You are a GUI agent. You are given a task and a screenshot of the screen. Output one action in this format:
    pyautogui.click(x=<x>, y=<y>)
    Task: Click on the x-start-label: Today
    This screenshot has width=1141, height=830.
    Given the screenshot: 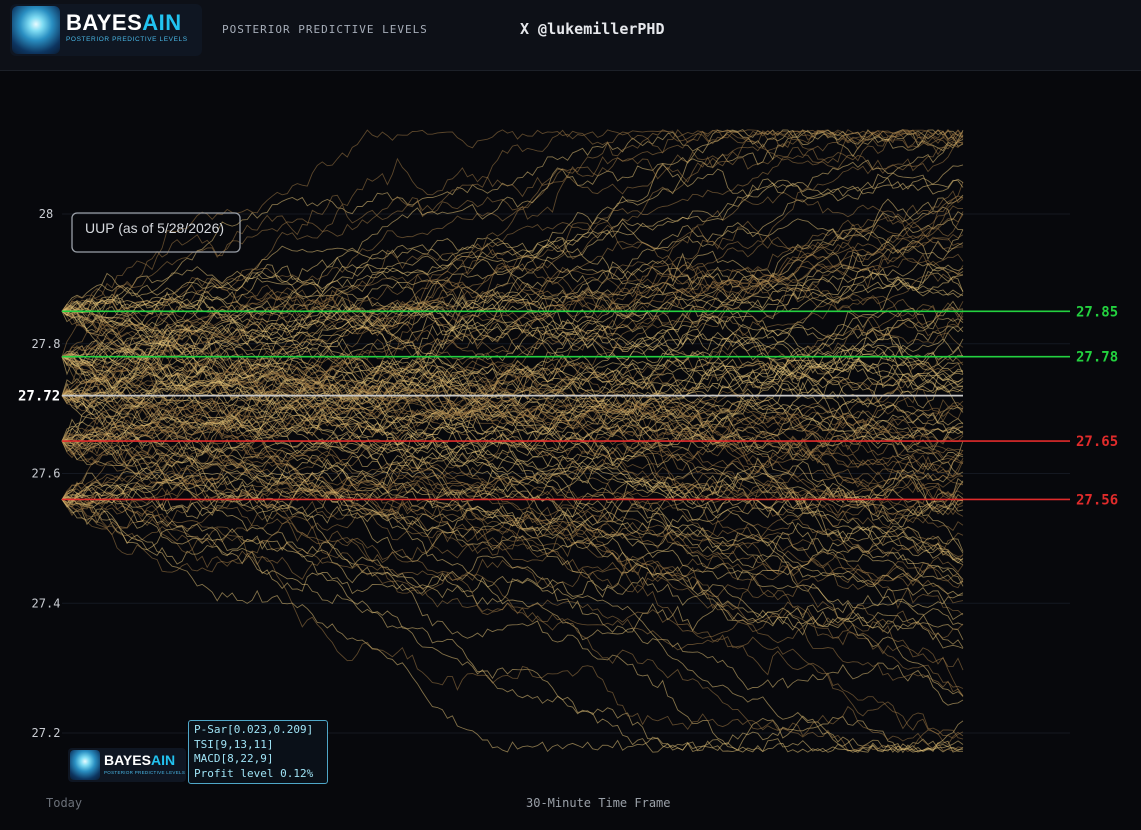 What is the action you would take?
    pyautogui.click(x=64, y=803)
    